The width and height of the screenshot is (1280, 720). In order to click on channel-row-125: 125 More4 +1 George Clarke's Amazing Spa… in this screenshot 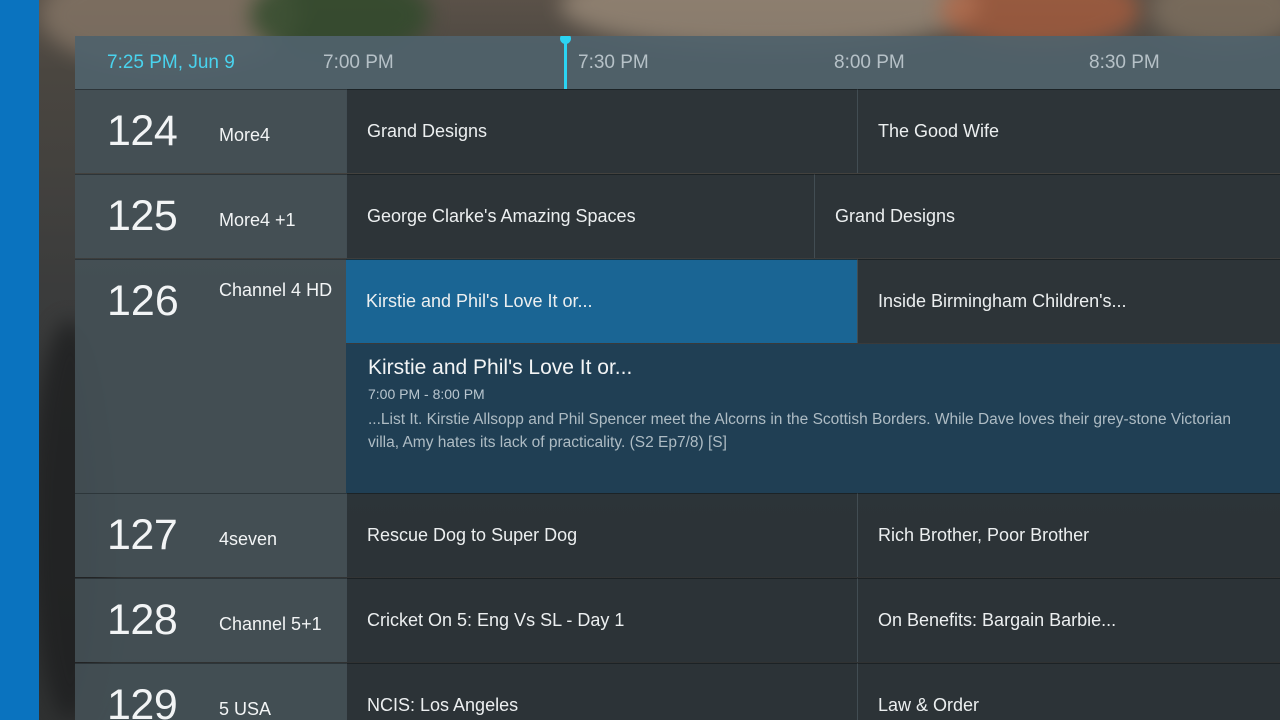, I will do `click(677, 216)`.